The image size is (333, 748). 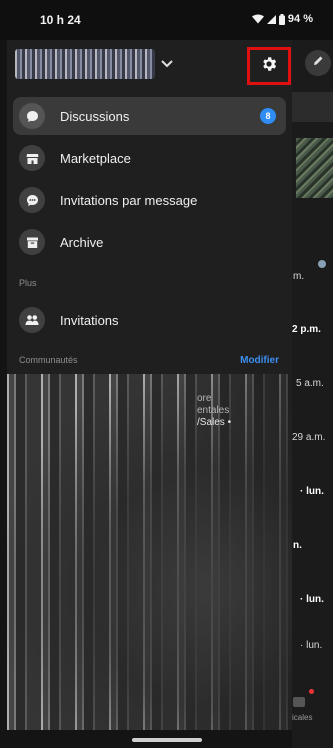 What do you see at coordinates (32, 116) in the screenshot?
I see `chat-bubble-icon` at bounding box center [32, 116].